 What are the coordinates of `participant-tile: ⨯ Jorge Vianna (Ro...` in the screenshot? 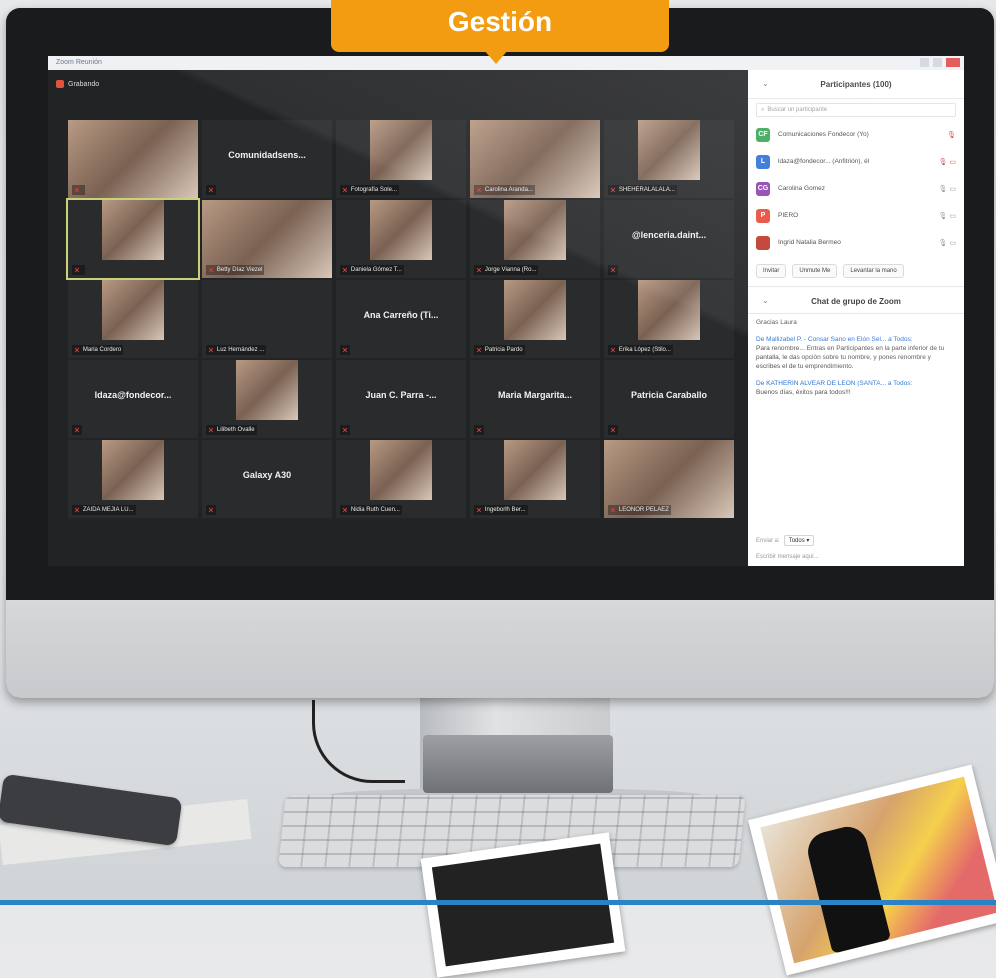 It's located at (535, 239).